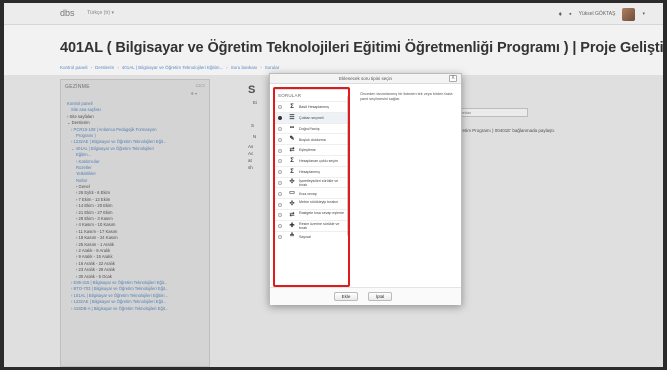 The image size is (667, 370). Describe the element at coordinates (643, 14) in the screenshot. I see `chevron-down-icon: ▾` at that location.